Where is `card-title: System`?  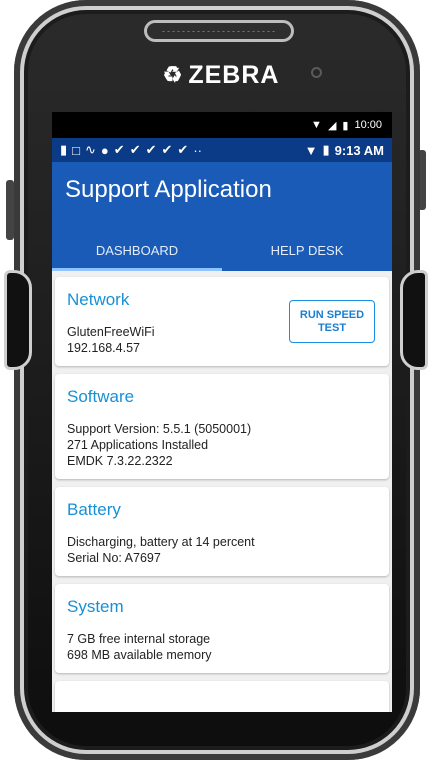 card-title: System is located at coordinates (95, 606).